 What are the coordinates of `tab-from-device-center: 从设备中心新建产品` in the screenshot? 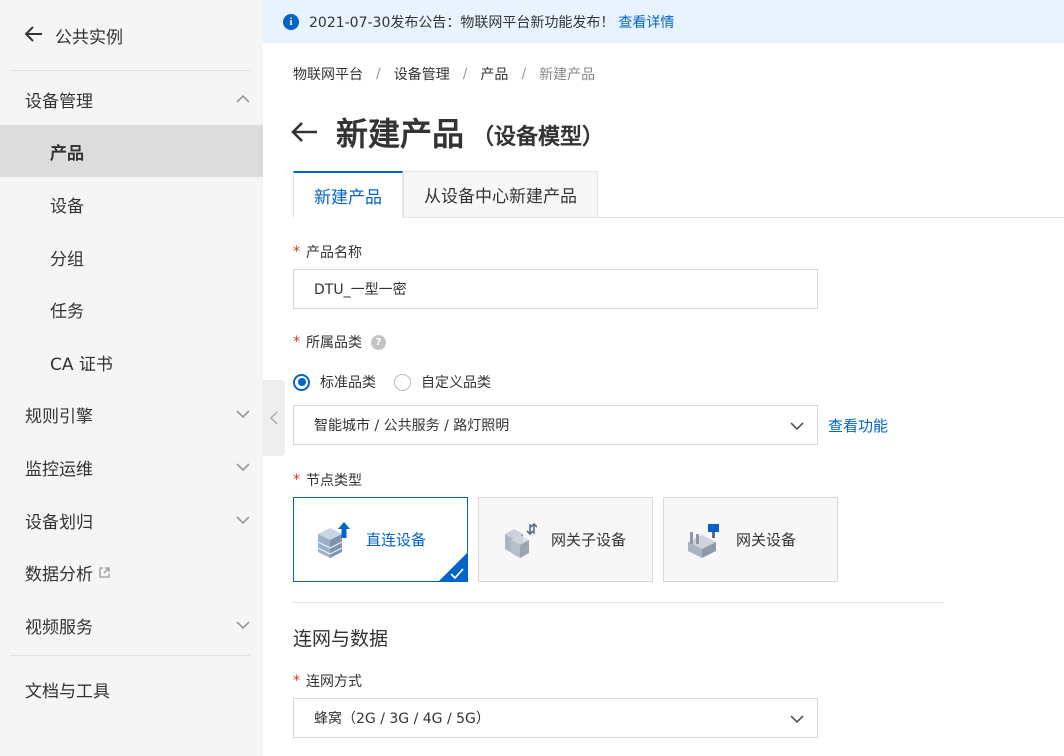 It's located at (500, 194).